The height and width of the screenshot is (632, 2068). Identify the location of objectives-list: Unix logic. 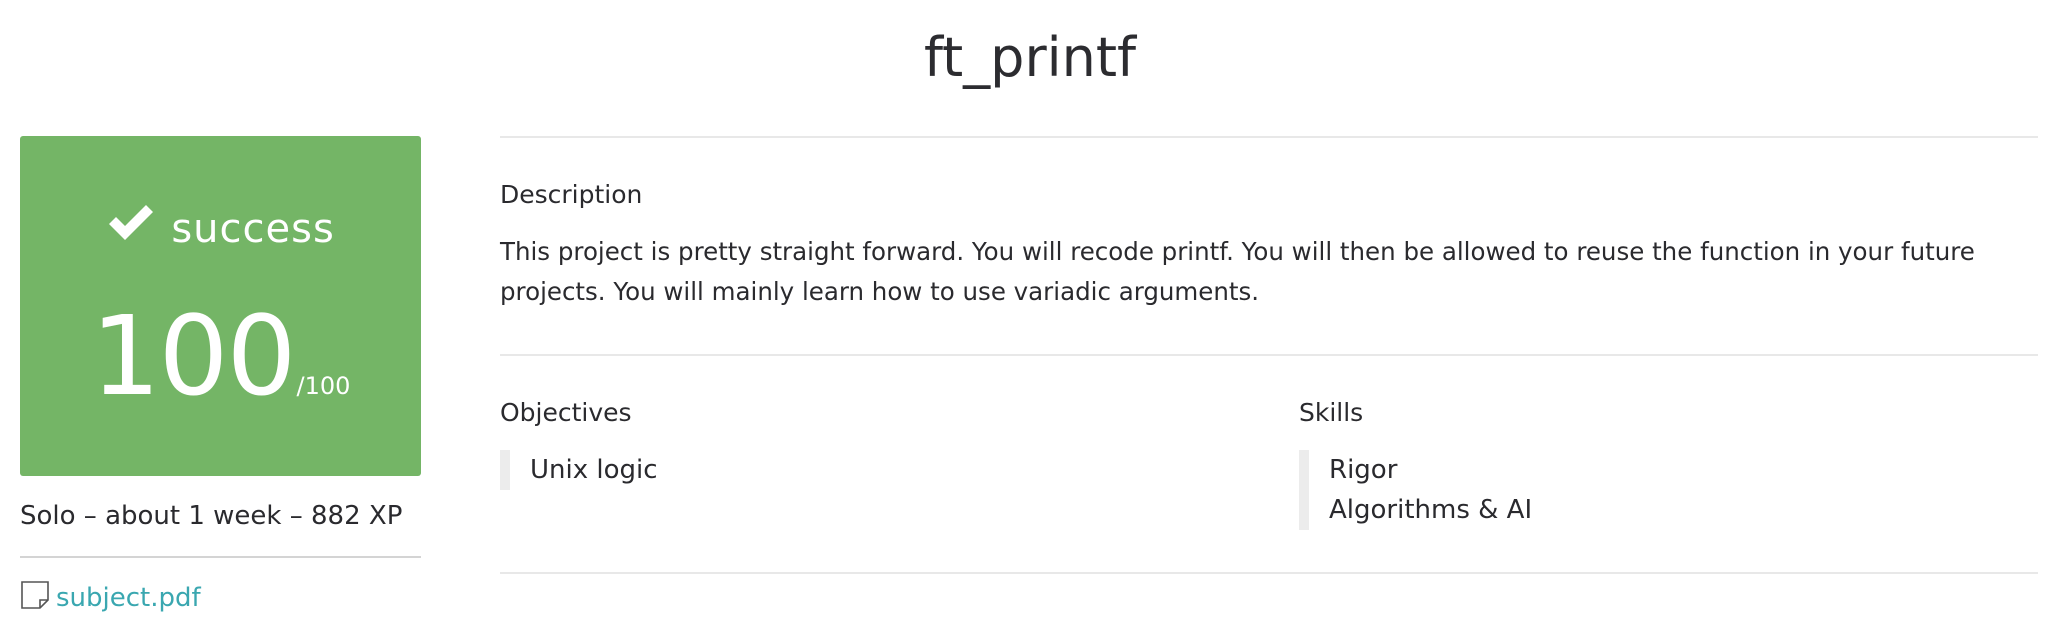
(579, 470).